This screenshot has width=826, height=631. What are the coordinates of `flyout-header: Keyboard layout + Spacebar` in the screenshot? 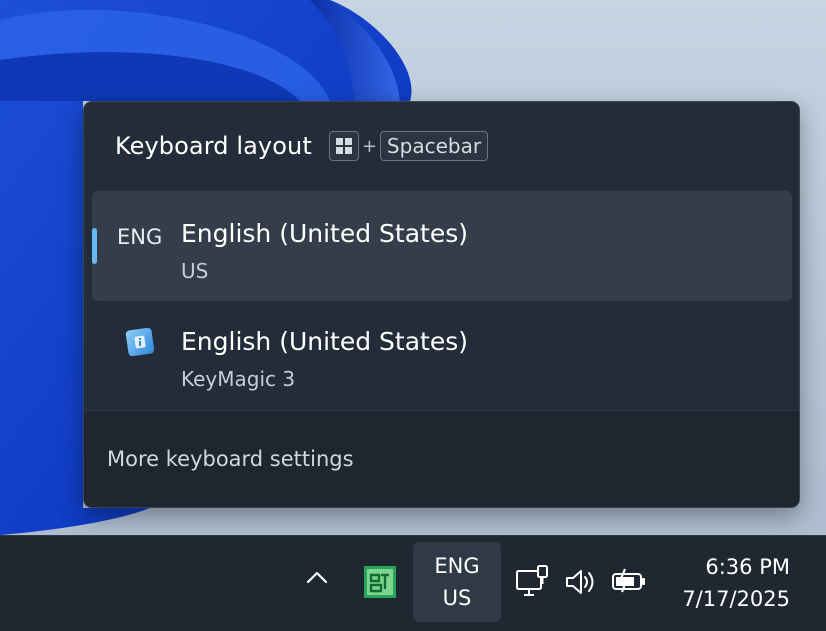 It's located at (302, 146).